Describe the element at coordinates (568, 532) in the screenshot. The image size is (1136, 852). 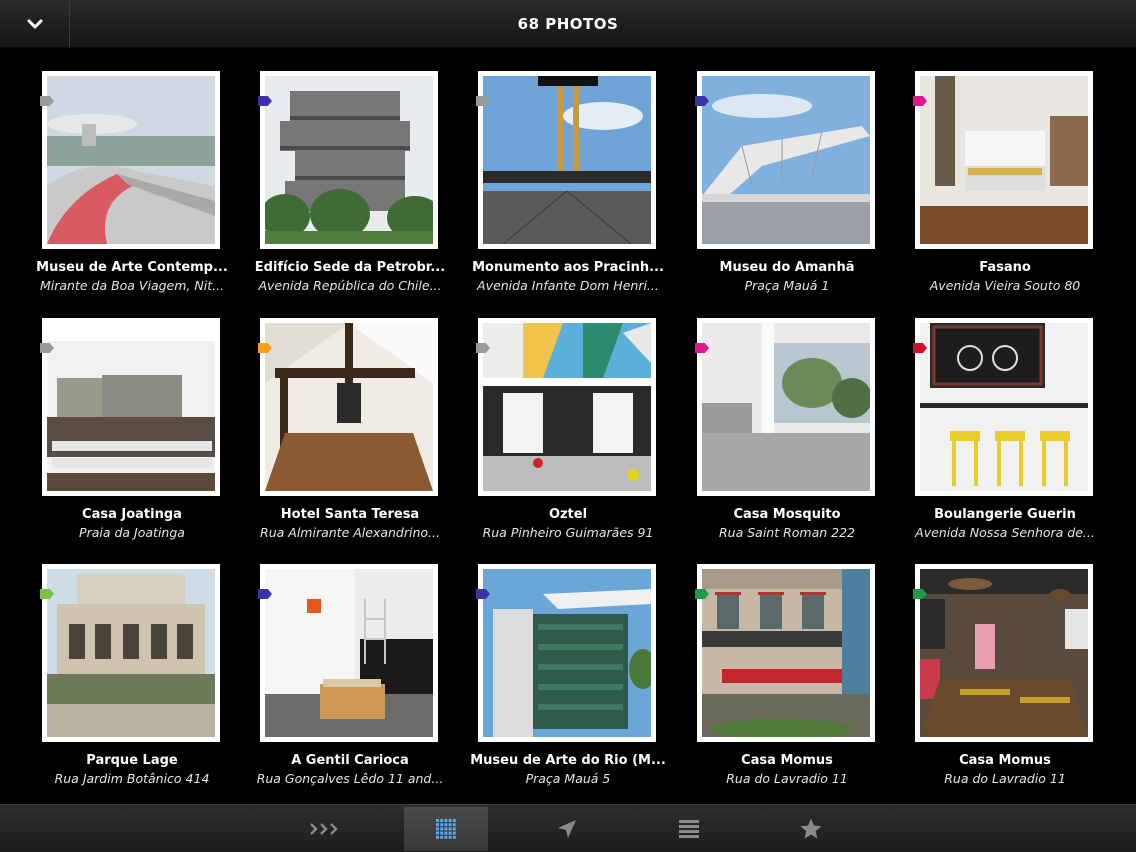
I see `photo-address: Rua Pinheiro Guimarães 91` at that location.